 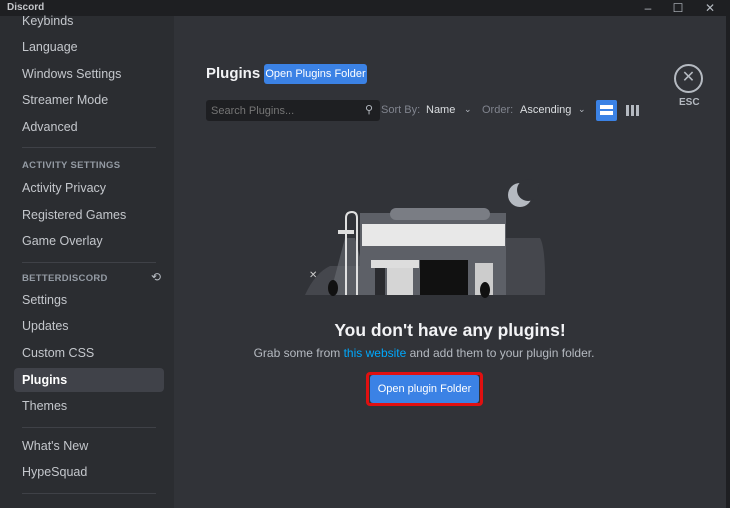 What do you see at coordinates (89, 47) in the screenshot?
I see `sidebar-item-language: Language` at bounding box center [89, 47].